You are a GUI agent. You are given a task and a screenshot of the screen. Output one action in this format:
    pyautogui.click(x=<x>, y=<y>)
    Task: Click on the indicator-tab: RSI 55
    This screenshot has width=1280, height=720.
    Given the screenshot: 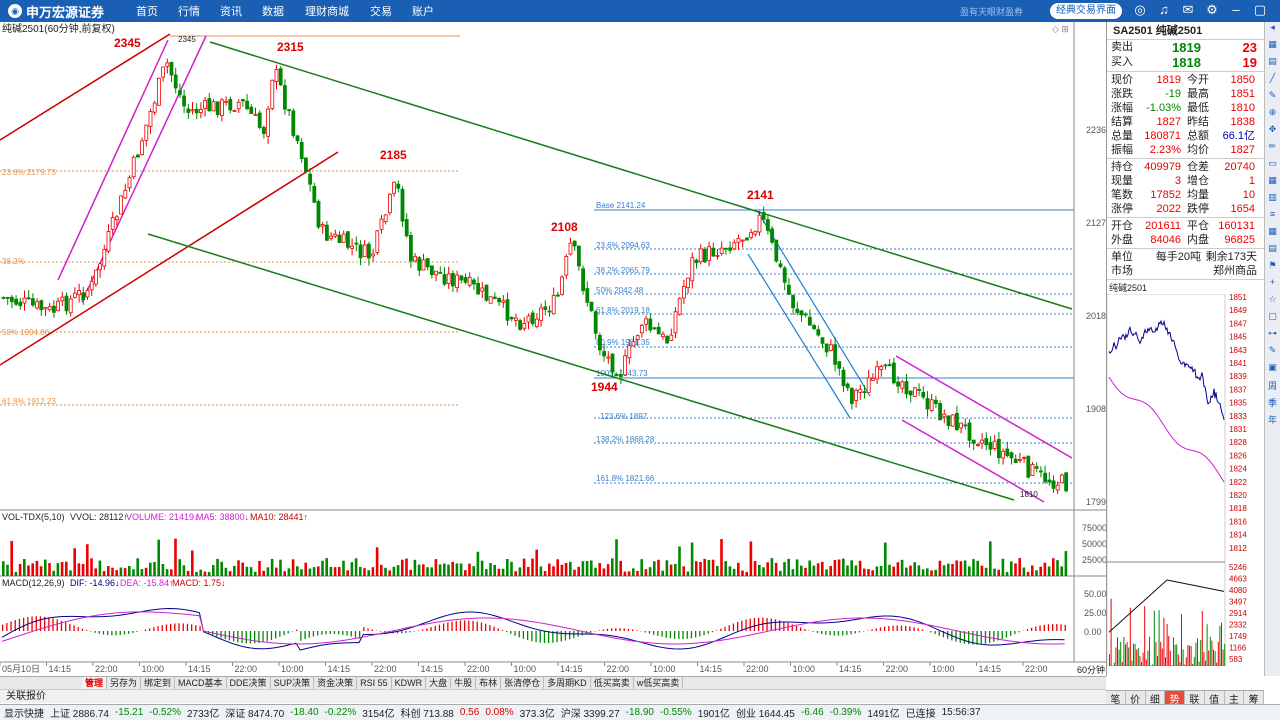 What is the action you would take?
    pyautogui.click(x=374, y=683)
    